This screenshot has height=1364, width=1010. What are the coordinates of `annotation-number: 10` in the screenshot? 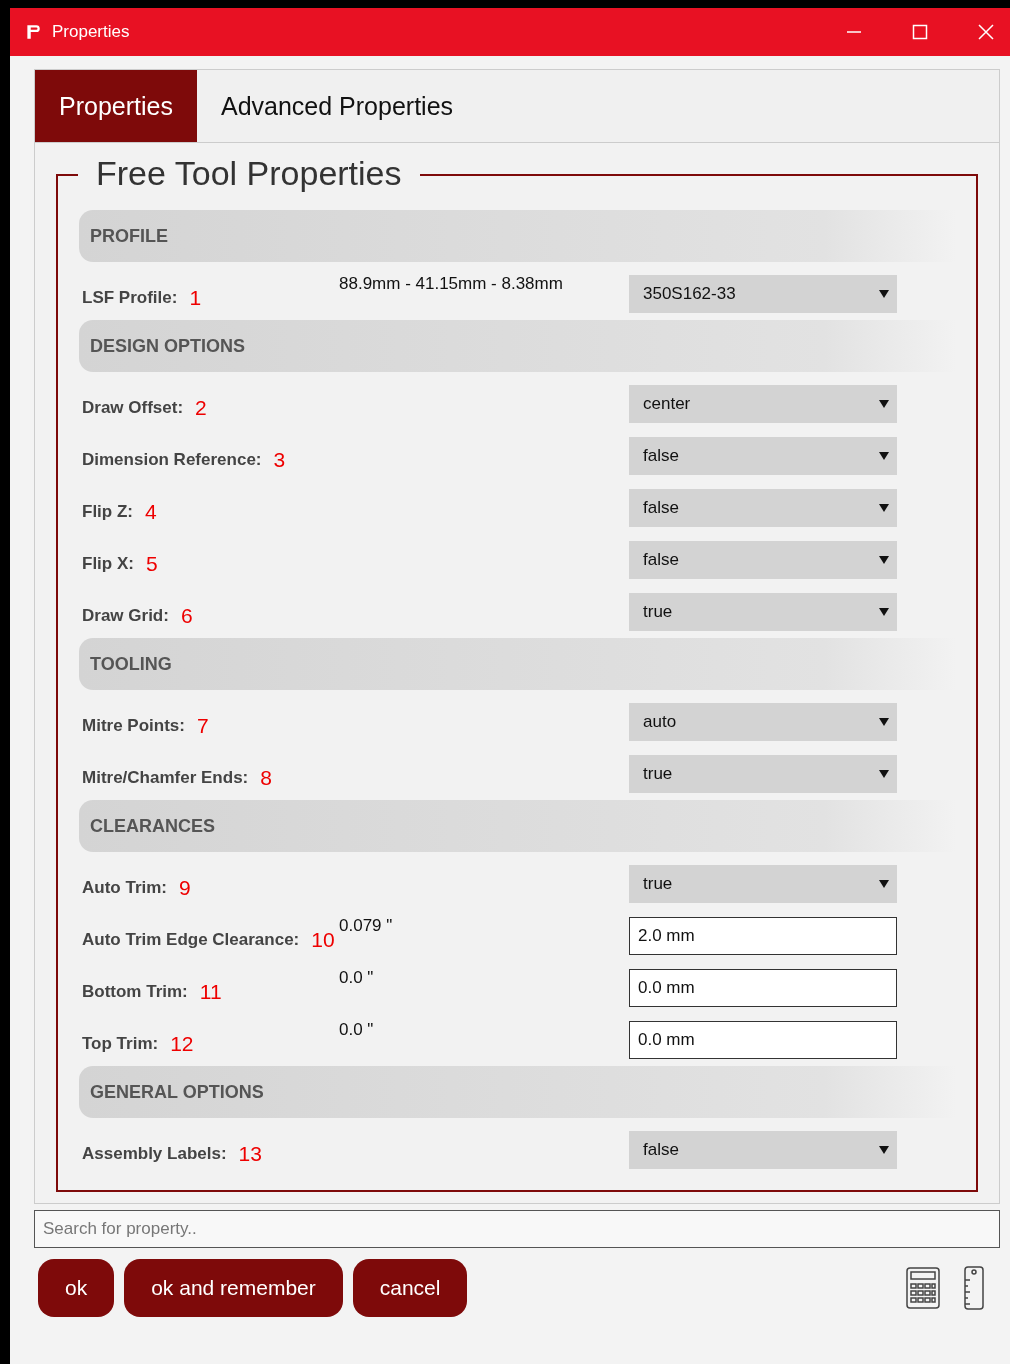 It's located at (323, 940).